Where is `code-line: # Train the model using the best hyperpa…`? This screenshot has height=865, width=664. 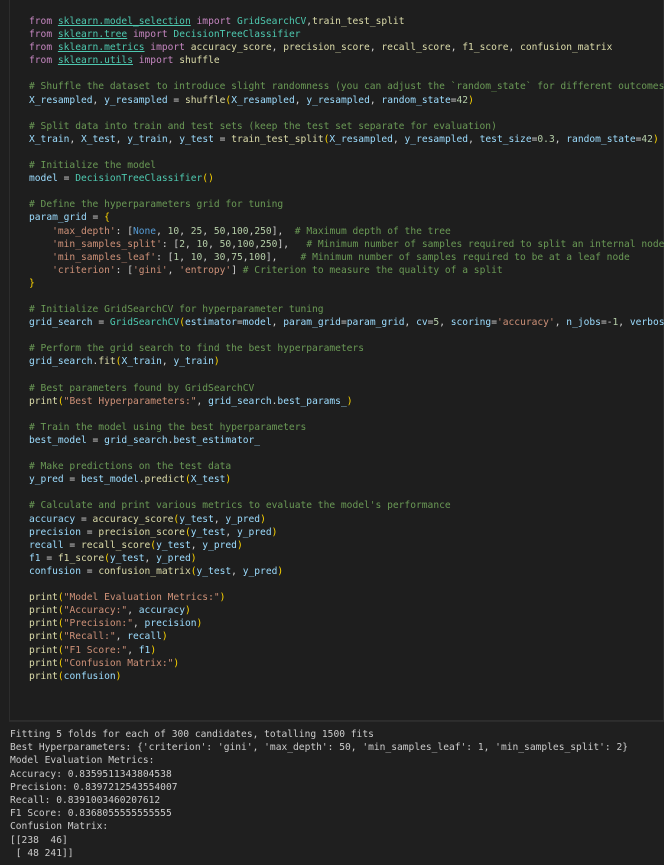 code-line: # Train the model using the best hyperpa… is located at coordinates (346, 427).